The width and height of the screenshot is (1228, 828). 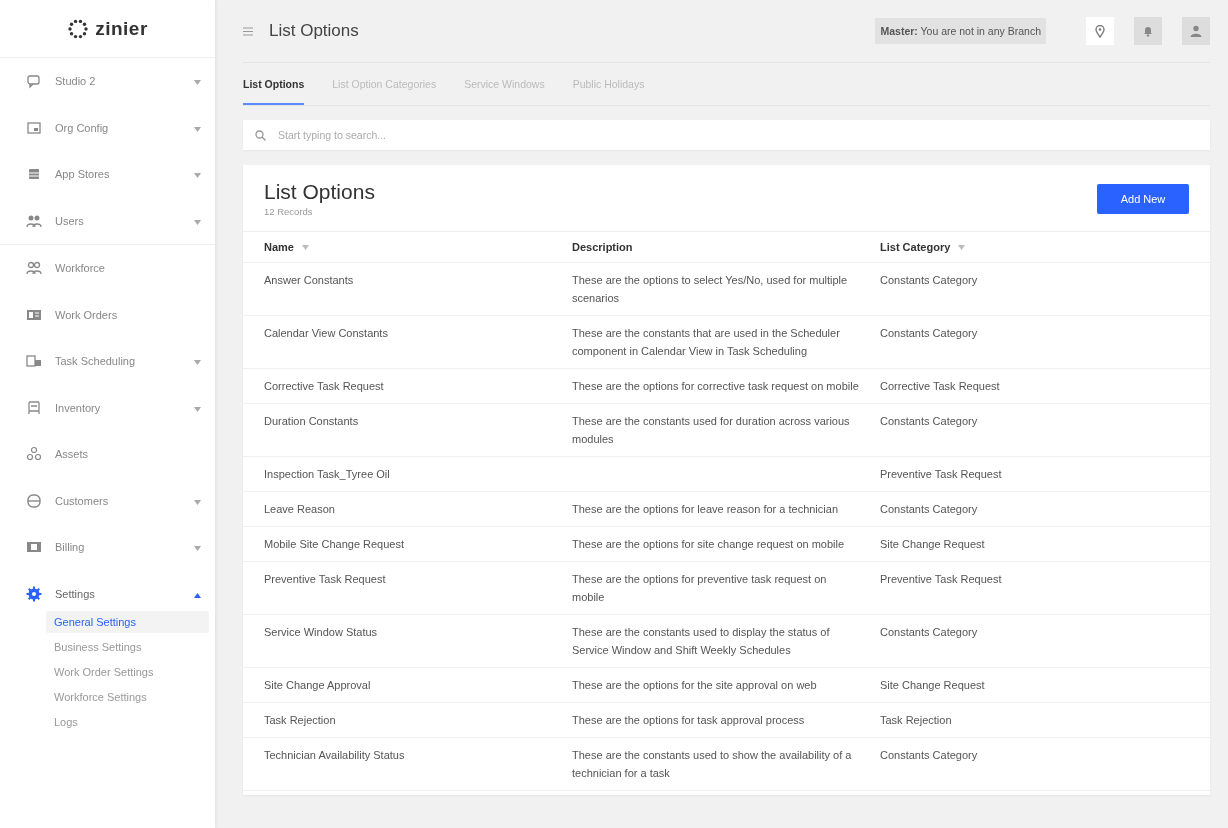 What do you see at coordinates (121, 28) in the screenshot?
I see `logo-text: zinier` at bounding box center [121, 28].